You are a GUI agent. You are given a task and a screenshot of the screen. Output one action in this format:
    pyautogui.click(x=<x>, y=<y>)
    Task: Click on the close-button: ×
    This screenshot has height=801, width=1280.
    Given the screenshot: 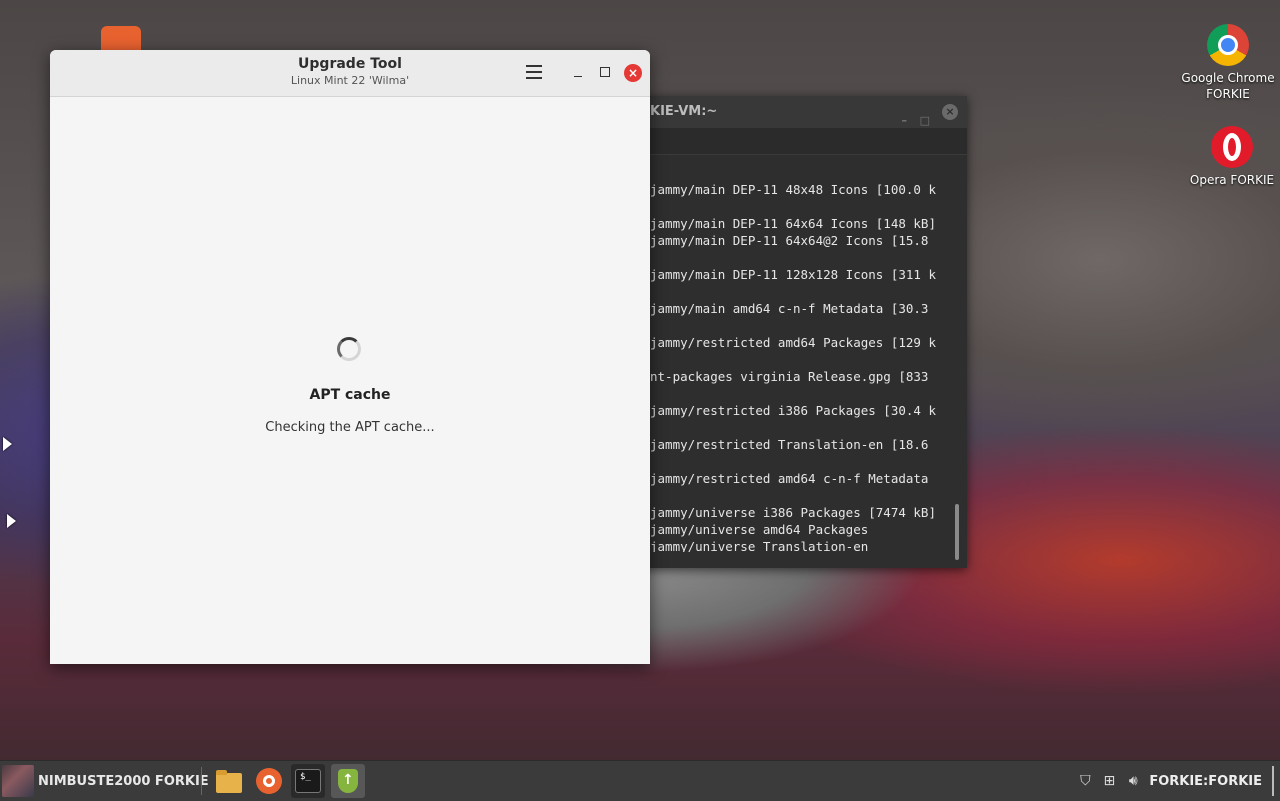 What is the action you would take?
    pyautogui.click(x=633, y=73)
    